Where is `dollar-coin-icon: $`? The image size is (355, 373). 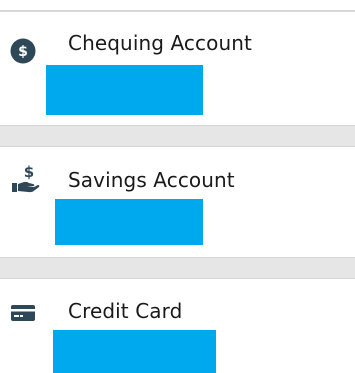 dollar-coin-icon: $ is located at coordinates (23, 51).